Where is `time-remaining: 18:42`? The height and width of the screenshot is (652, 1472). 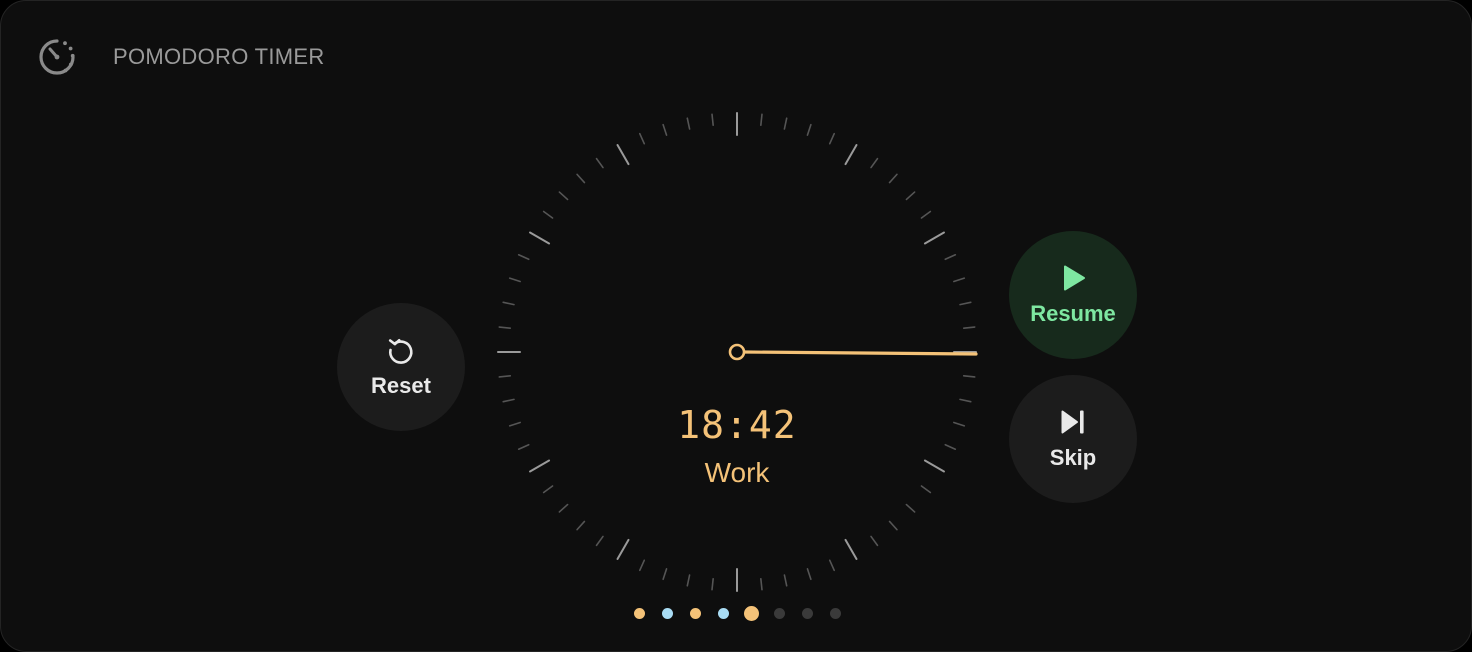 time-remaining: 18:42 is located at coordinates (737, 425).